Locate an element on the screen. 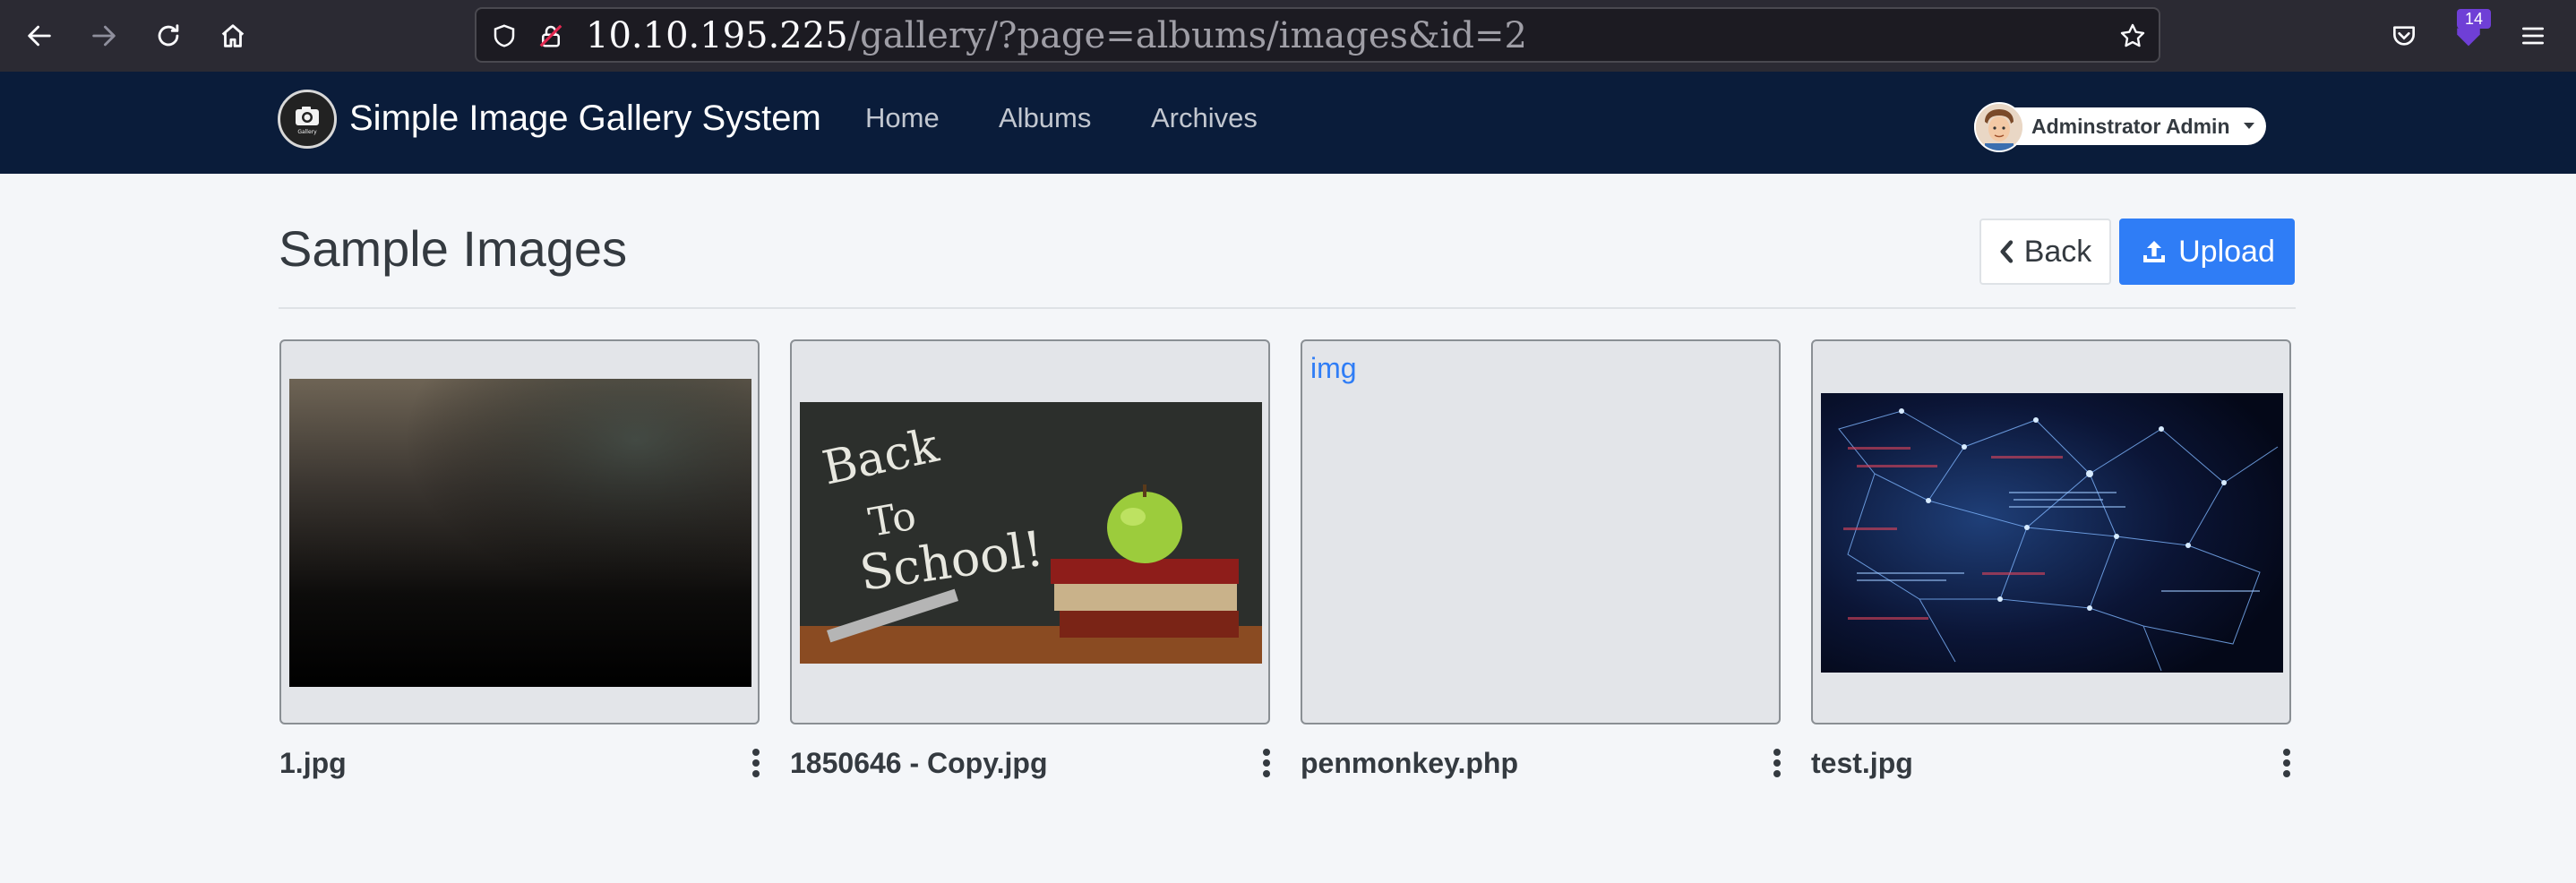  image-name: 1850646 - Copy.jpg is located at coordinates (919, 763).